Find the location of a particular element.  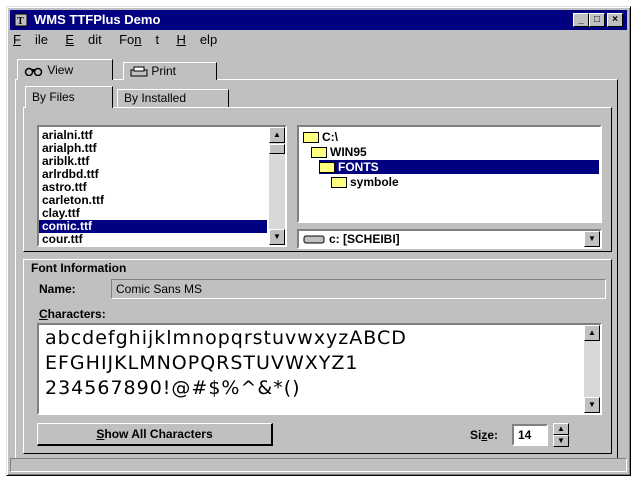

dir-win95: WIN95 is located at coordinates (339, 152).